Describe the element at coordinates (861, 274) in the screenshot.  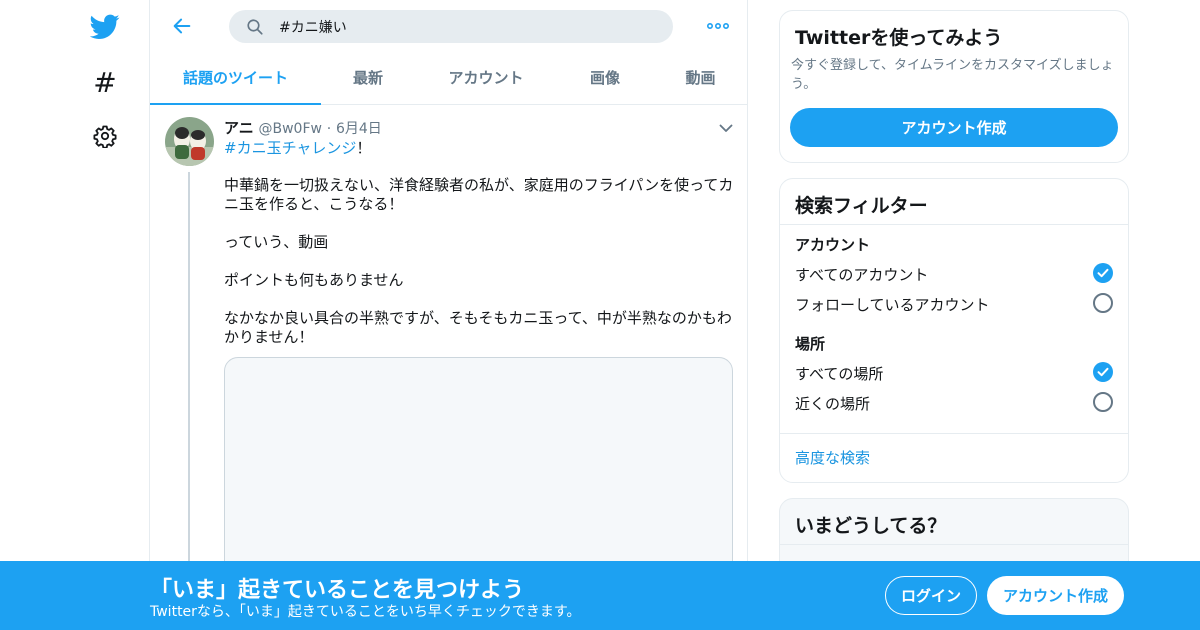
I see `filter-all-accounts-label: すべてのアカウント` at that location.